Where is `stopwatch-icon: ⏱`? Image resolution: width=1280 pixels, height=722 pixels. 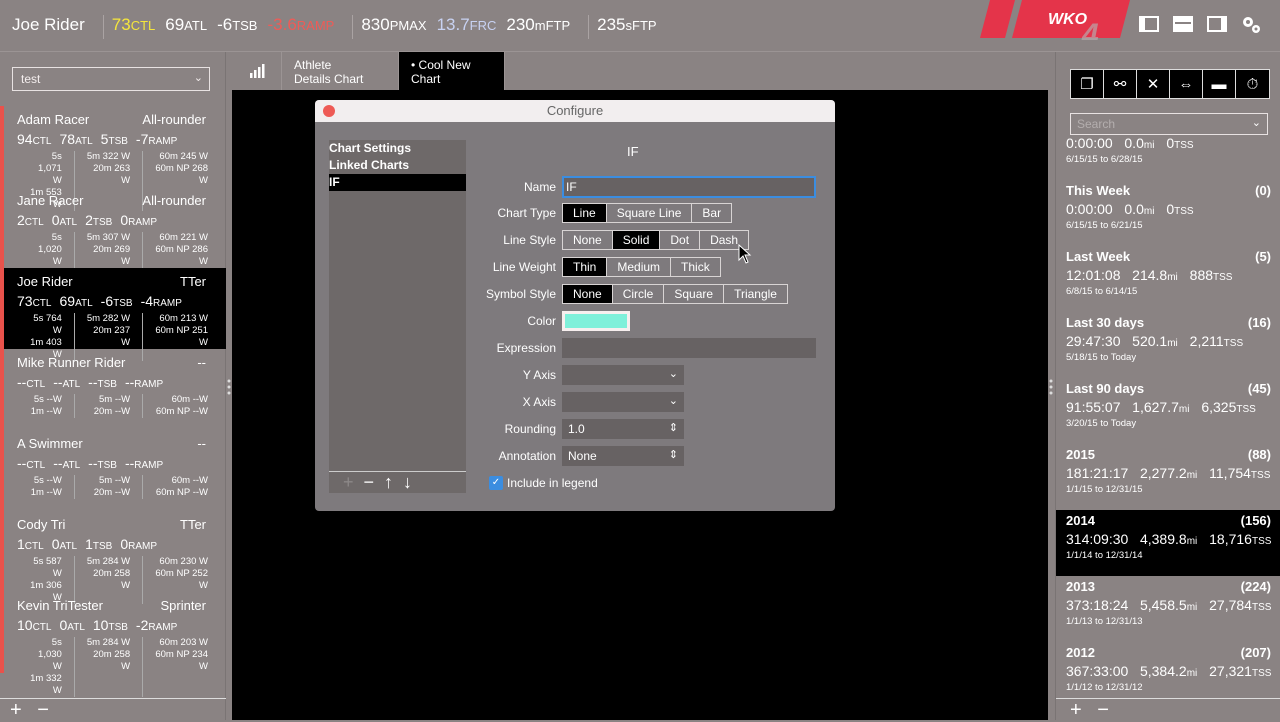 stopwatch-icon: ⏱ is located at coordinates (1252, 84).